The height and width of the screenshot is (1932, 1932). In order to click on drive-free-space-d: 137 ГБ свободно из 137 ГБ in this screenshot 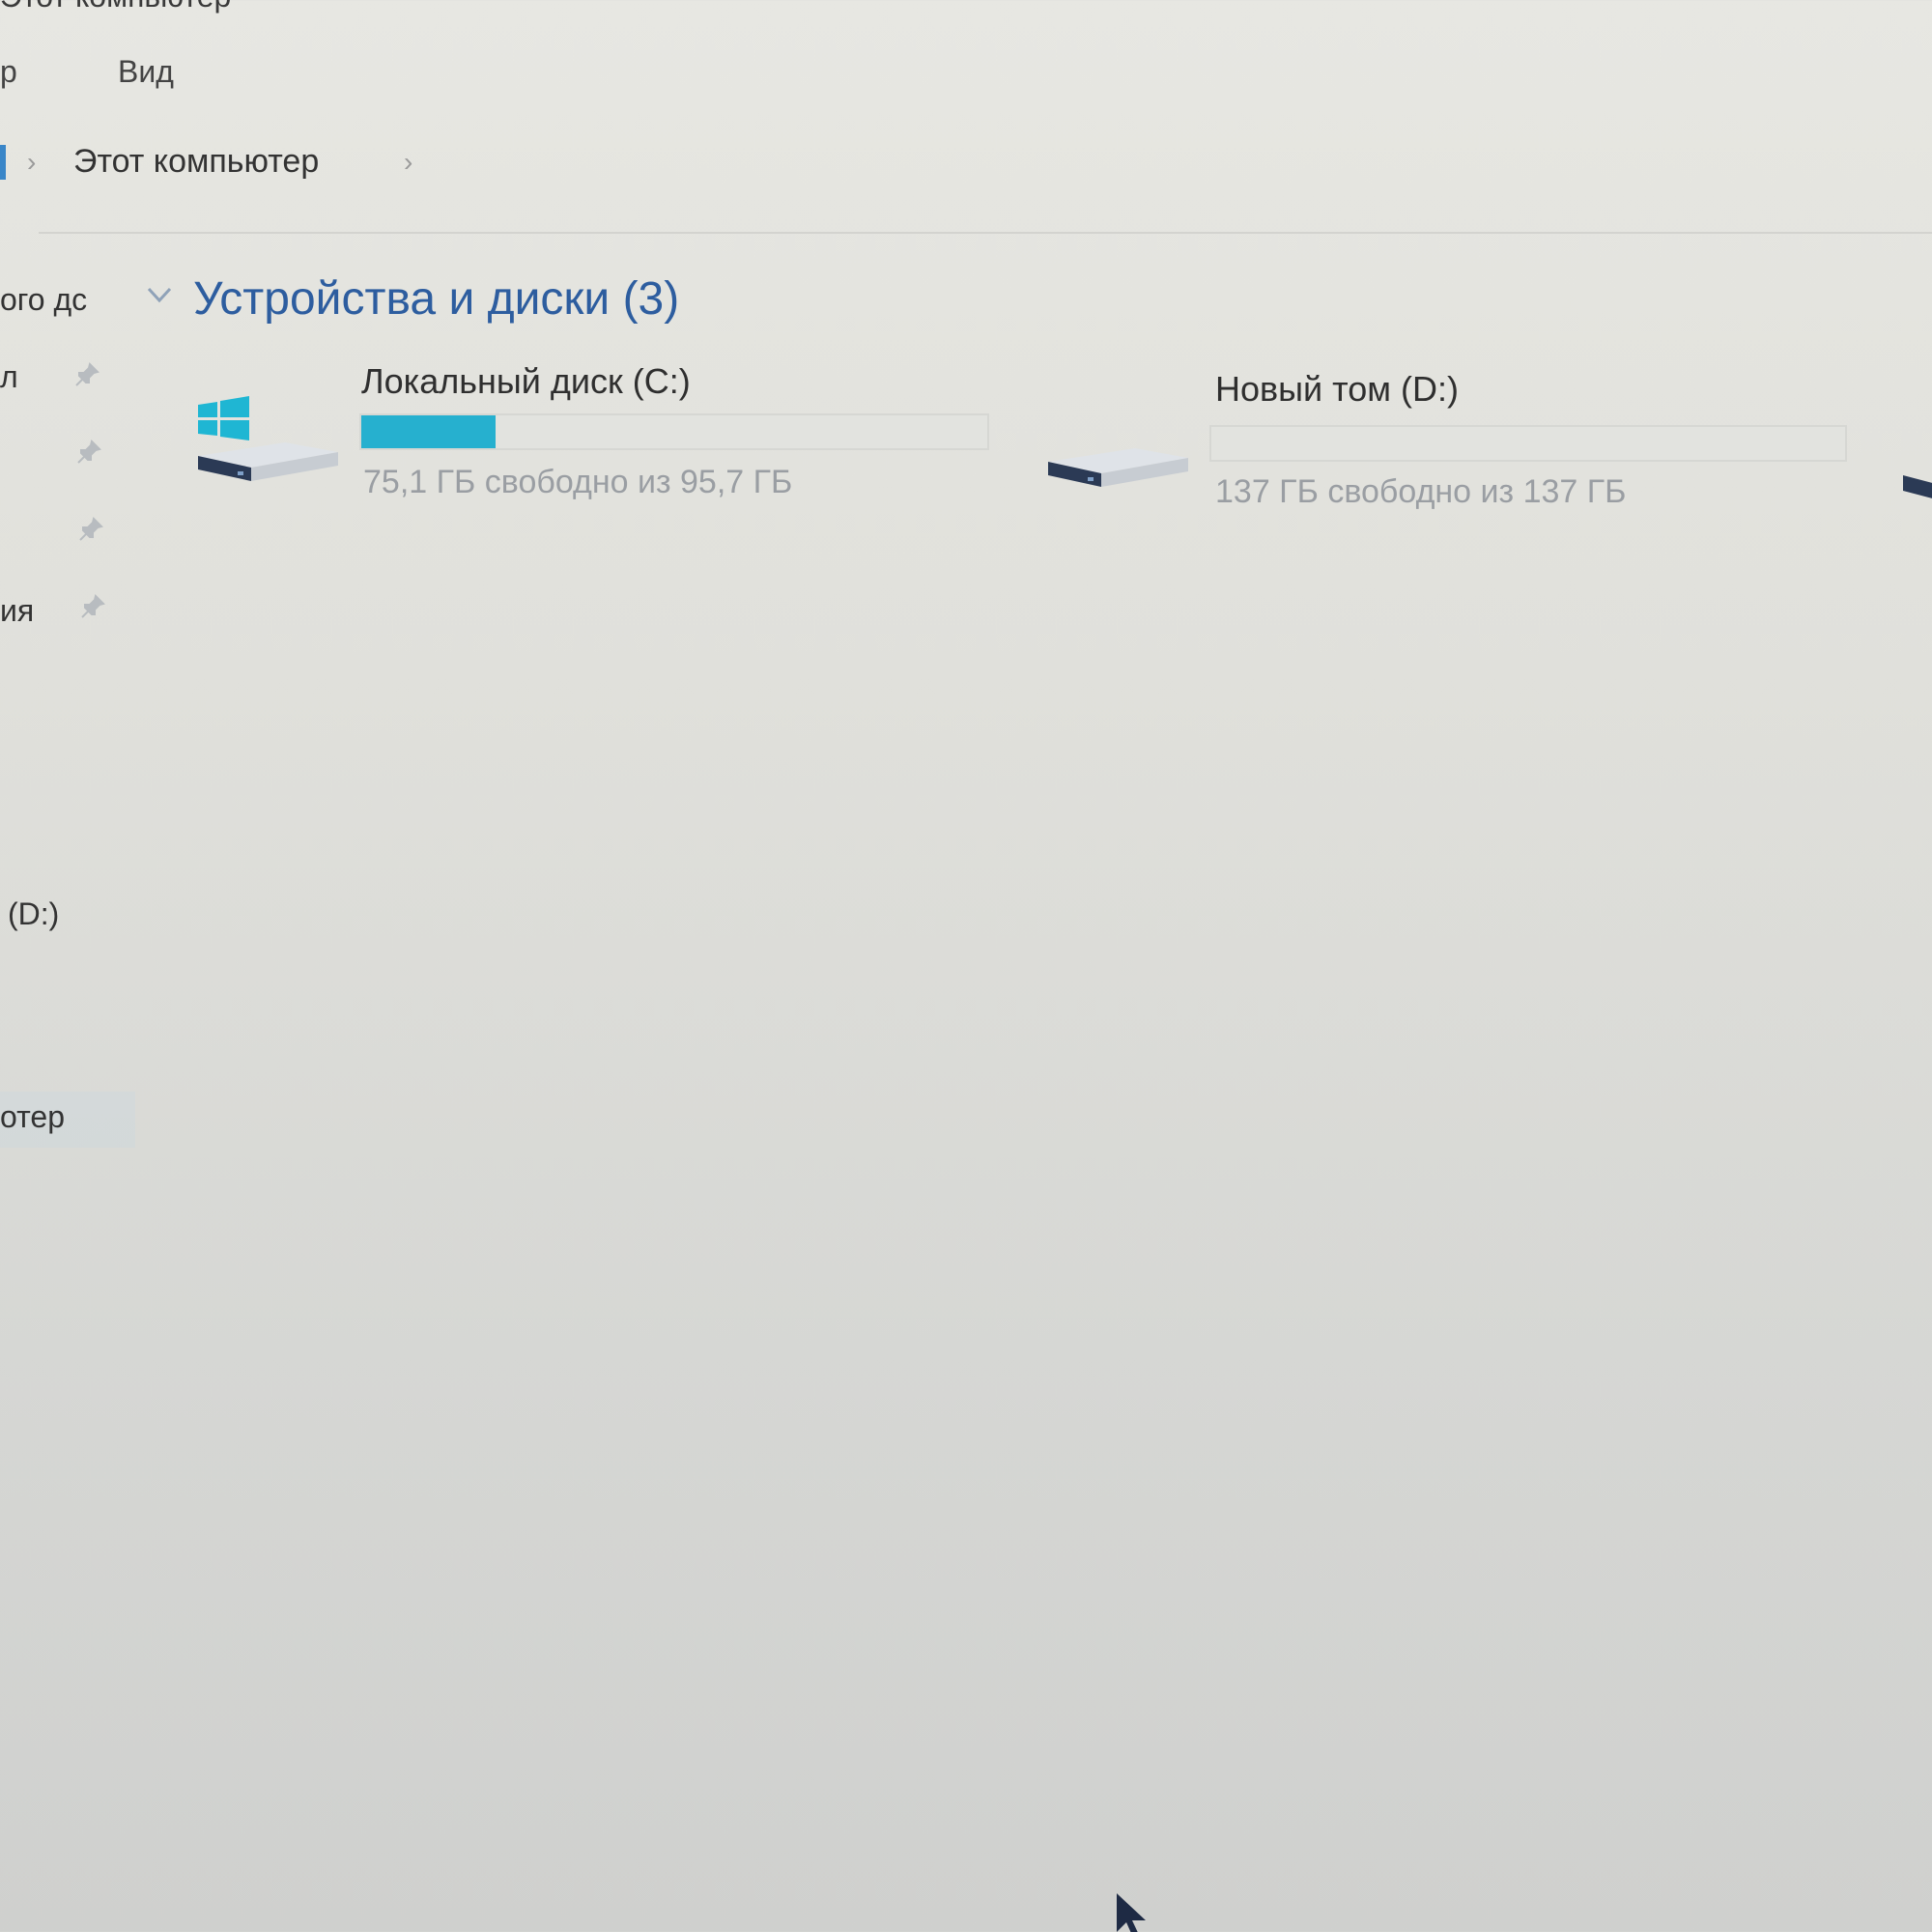, I will do `click(1421, 491)`.